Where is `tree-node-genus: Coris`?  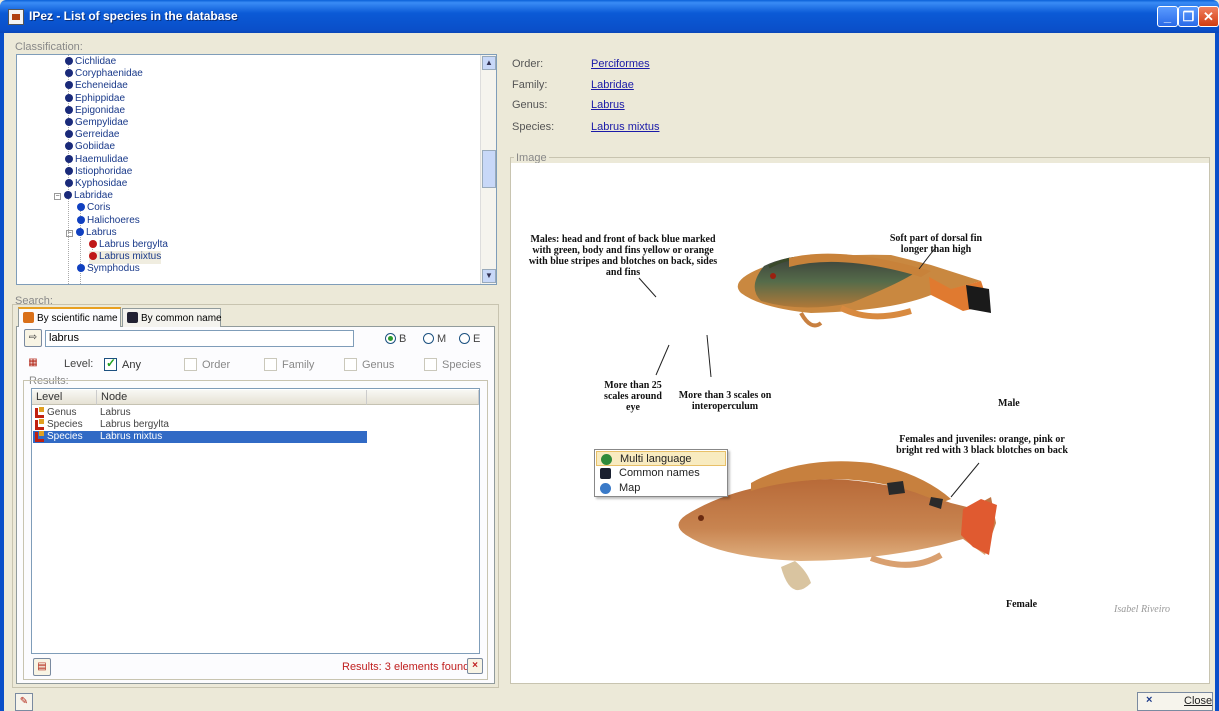 tree-node-genus: Coris is located at coordinates (93, 208).